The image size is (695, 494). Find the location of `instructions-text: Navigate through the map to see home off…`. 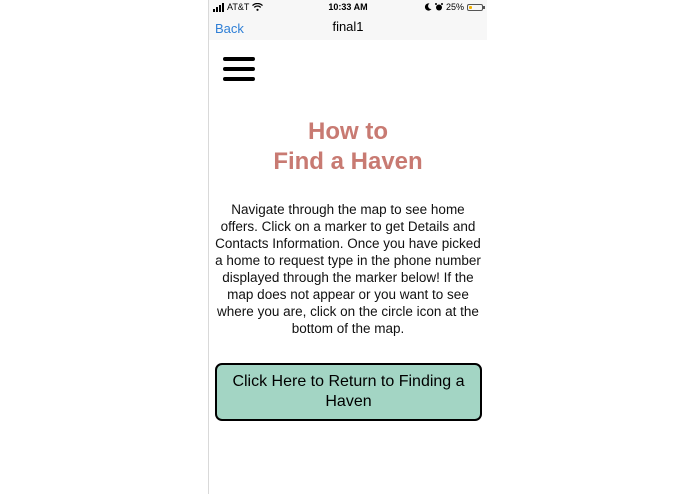

instructions-text: Navigate through the map to see home off… is located at coordinates (348, 269).